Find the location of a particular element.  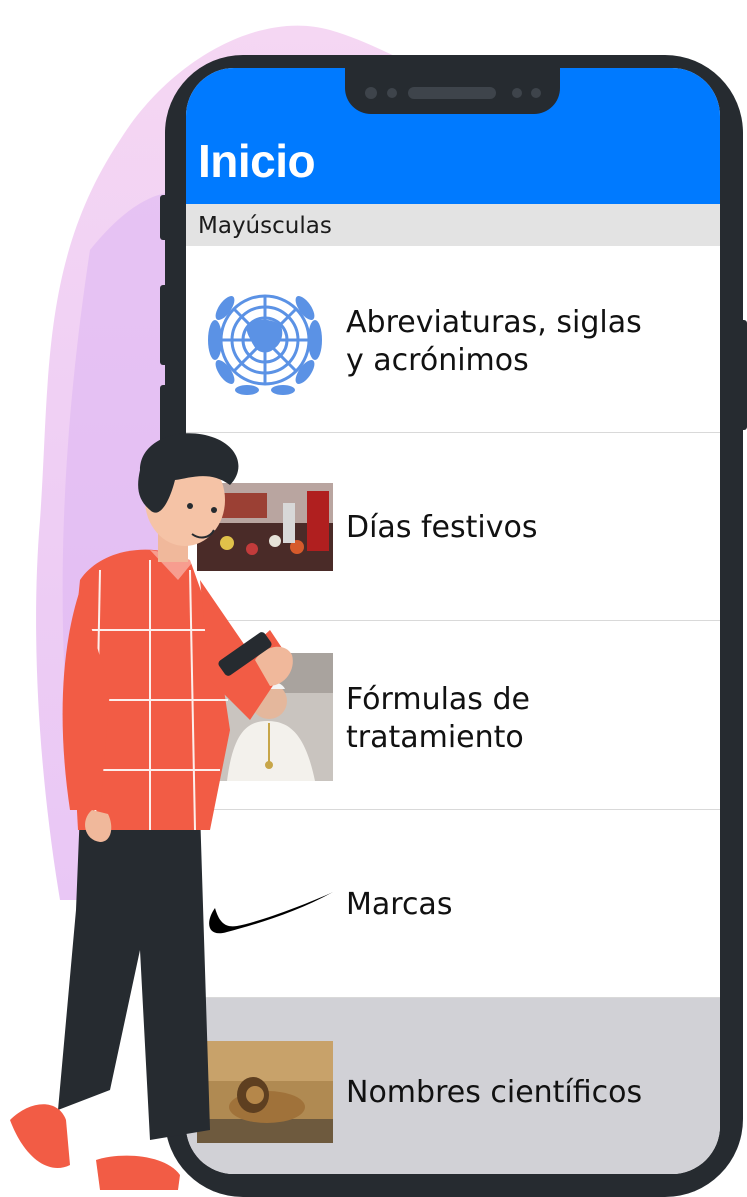

label-line: Fórmulas de is located at coordinates (438, 699).